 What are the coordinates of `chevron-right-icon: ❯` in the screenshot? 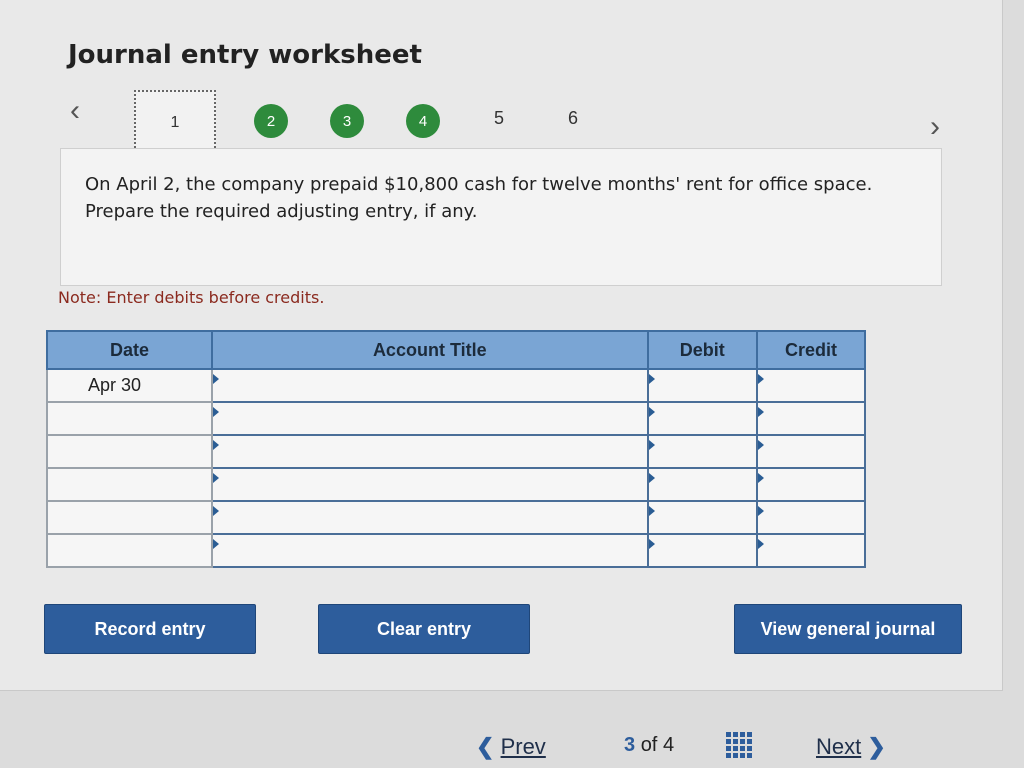 It's located at (876, 746).